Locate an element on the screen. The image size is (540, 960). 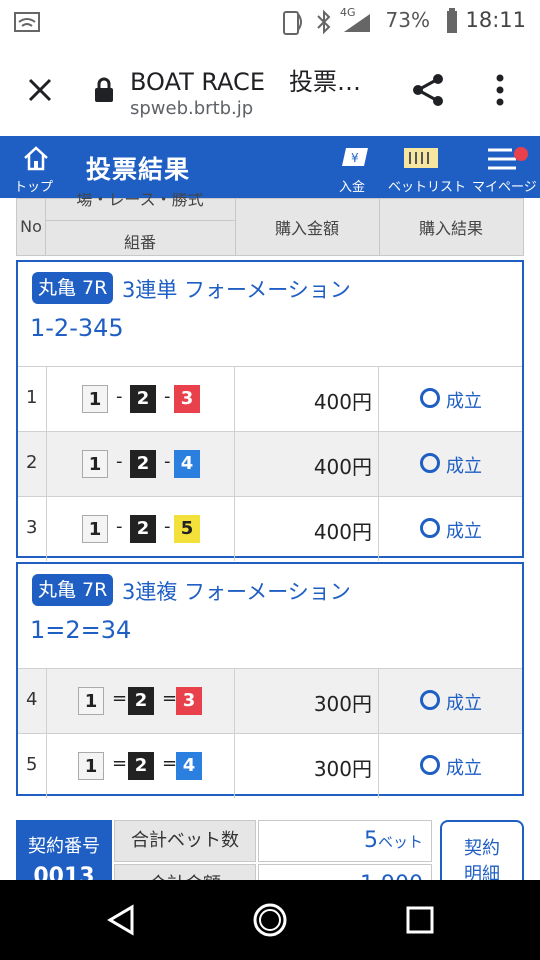
row-no: 1 is located at coordinates (32, 397).